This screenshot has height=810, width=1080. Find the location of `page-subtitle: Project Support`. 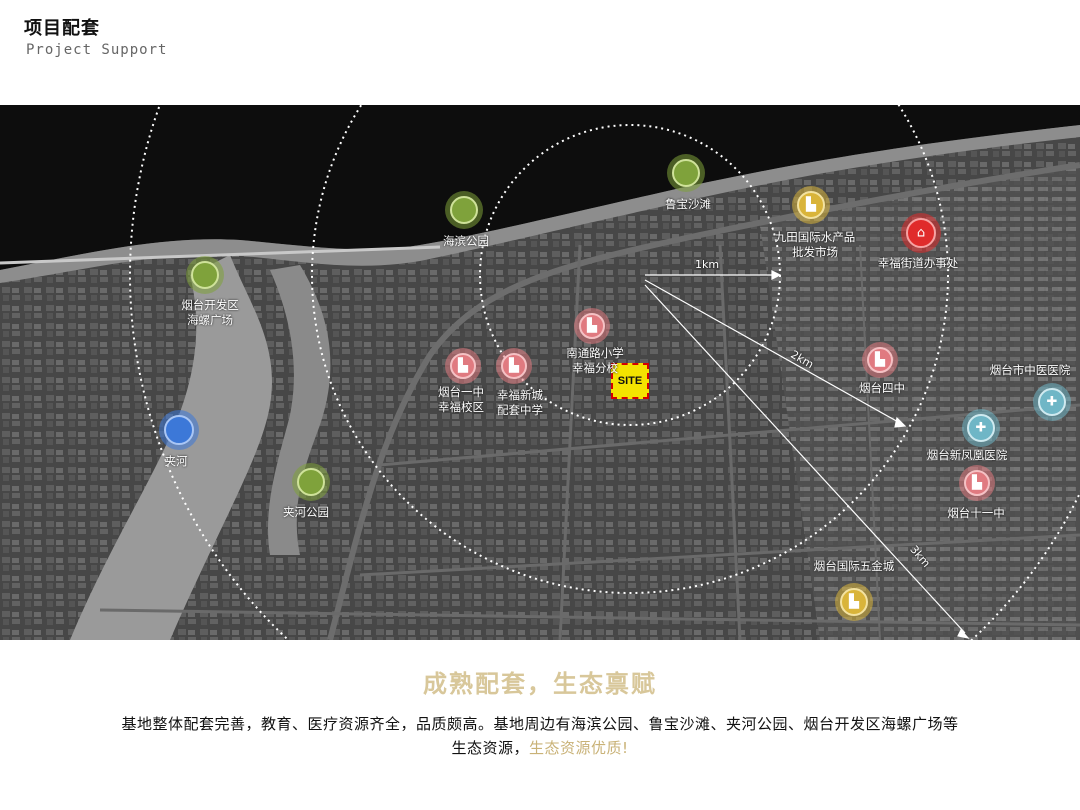

page-subtitle: Project Support is located at coordinates (97, 50).